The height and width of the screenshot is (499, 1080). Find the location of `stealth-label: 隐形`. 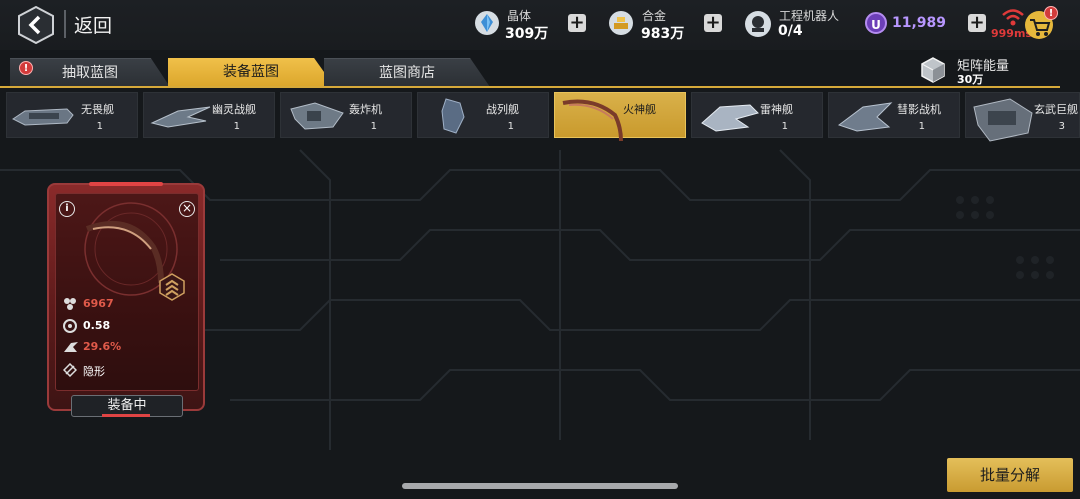

stealth-label: 隐形 is located at coordinates (94, 371).